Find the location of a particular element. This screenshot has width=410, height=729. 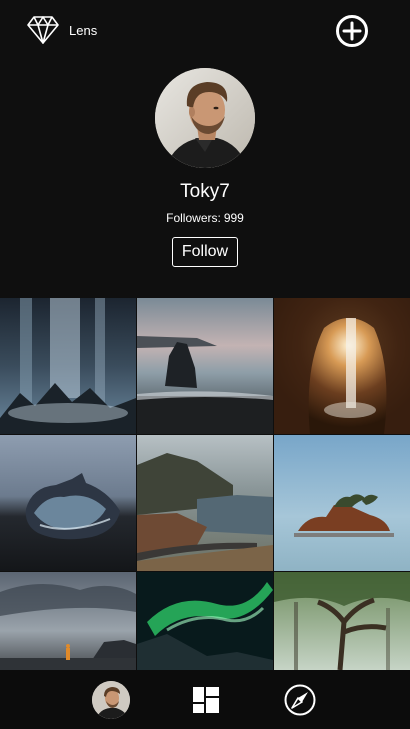

compass-icon is located at coordinates (300, 700).